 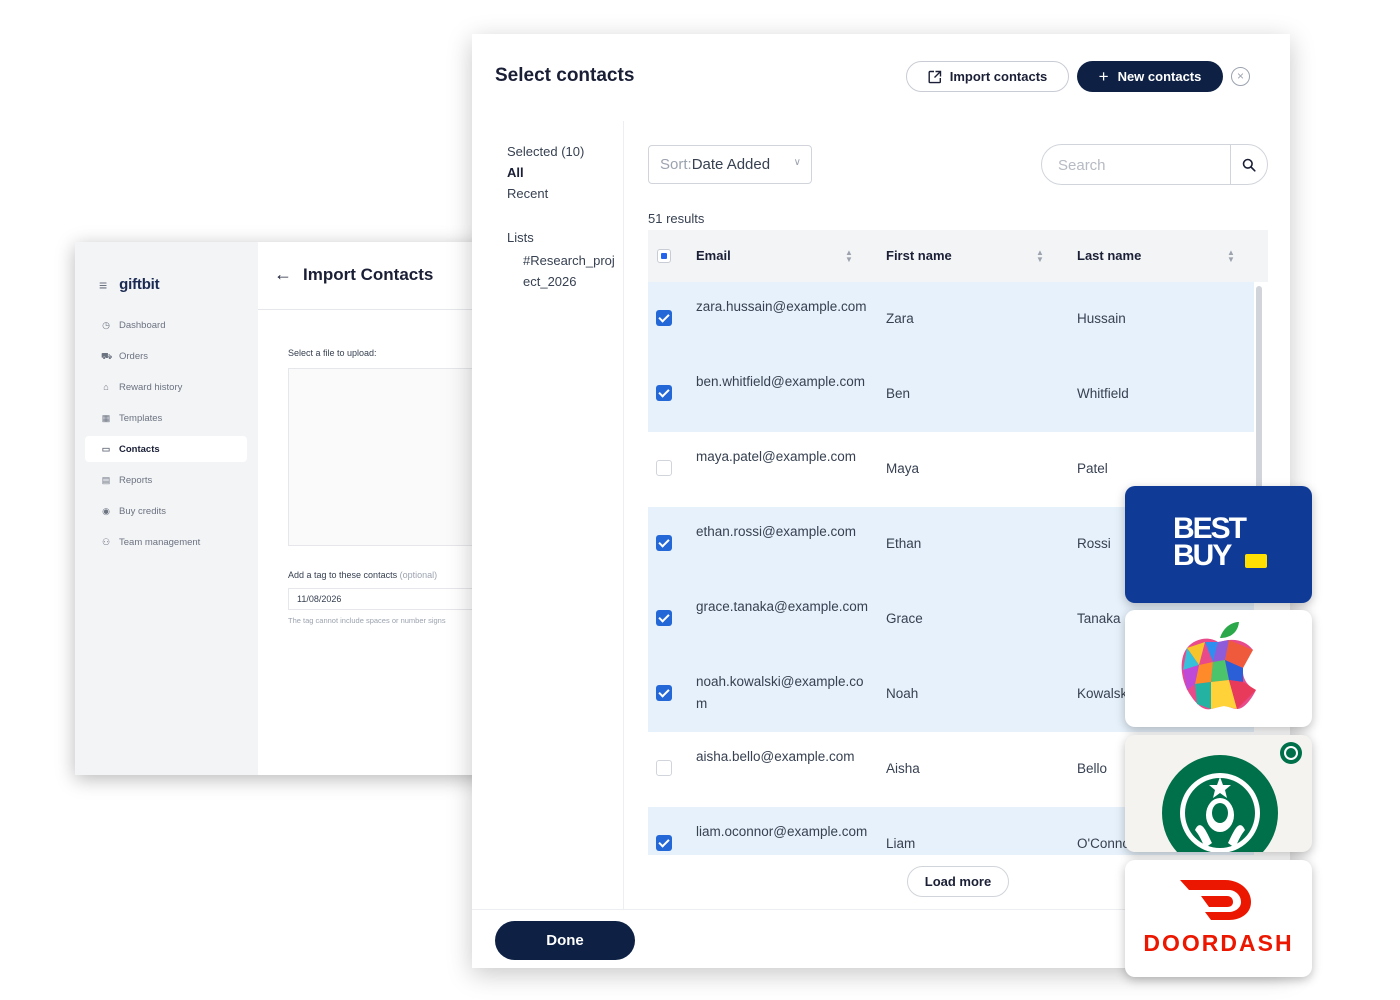 What do you see at coordinates (166, 480) in the screenshot?
I see `sidebar-item-reports: ▤ Reports` at bounding box center [166, 480].